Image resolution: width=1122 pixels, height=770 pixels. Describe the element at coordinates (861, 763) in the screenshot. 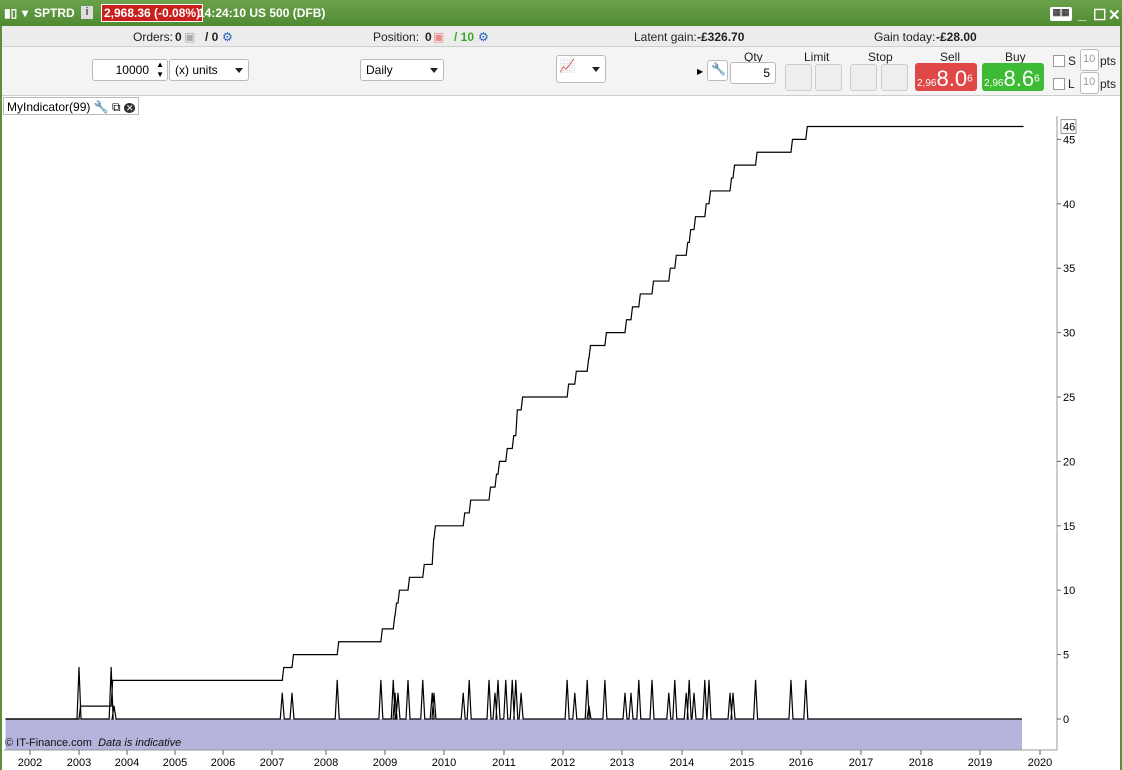

I see `x-tick-label: 2017` at that location.